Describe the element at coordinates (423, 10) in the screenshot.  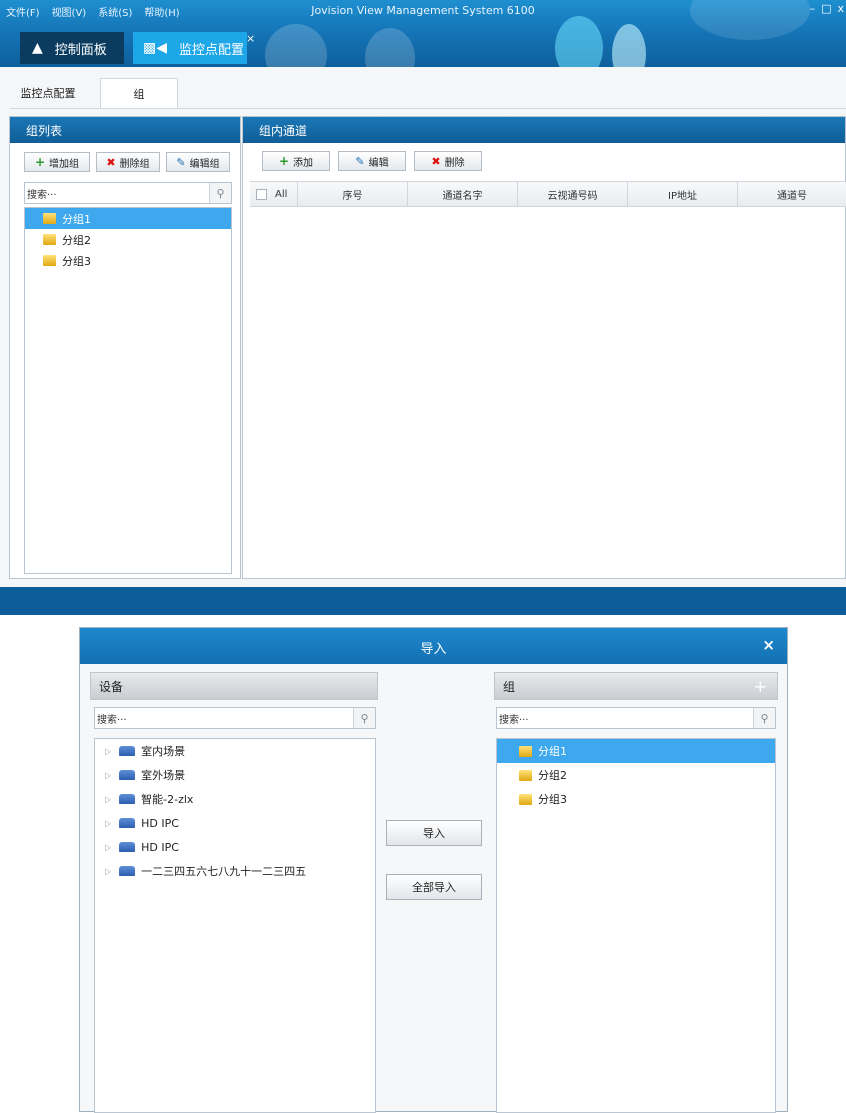
I see `app-title: Jovision View Management System 6100` at that location.